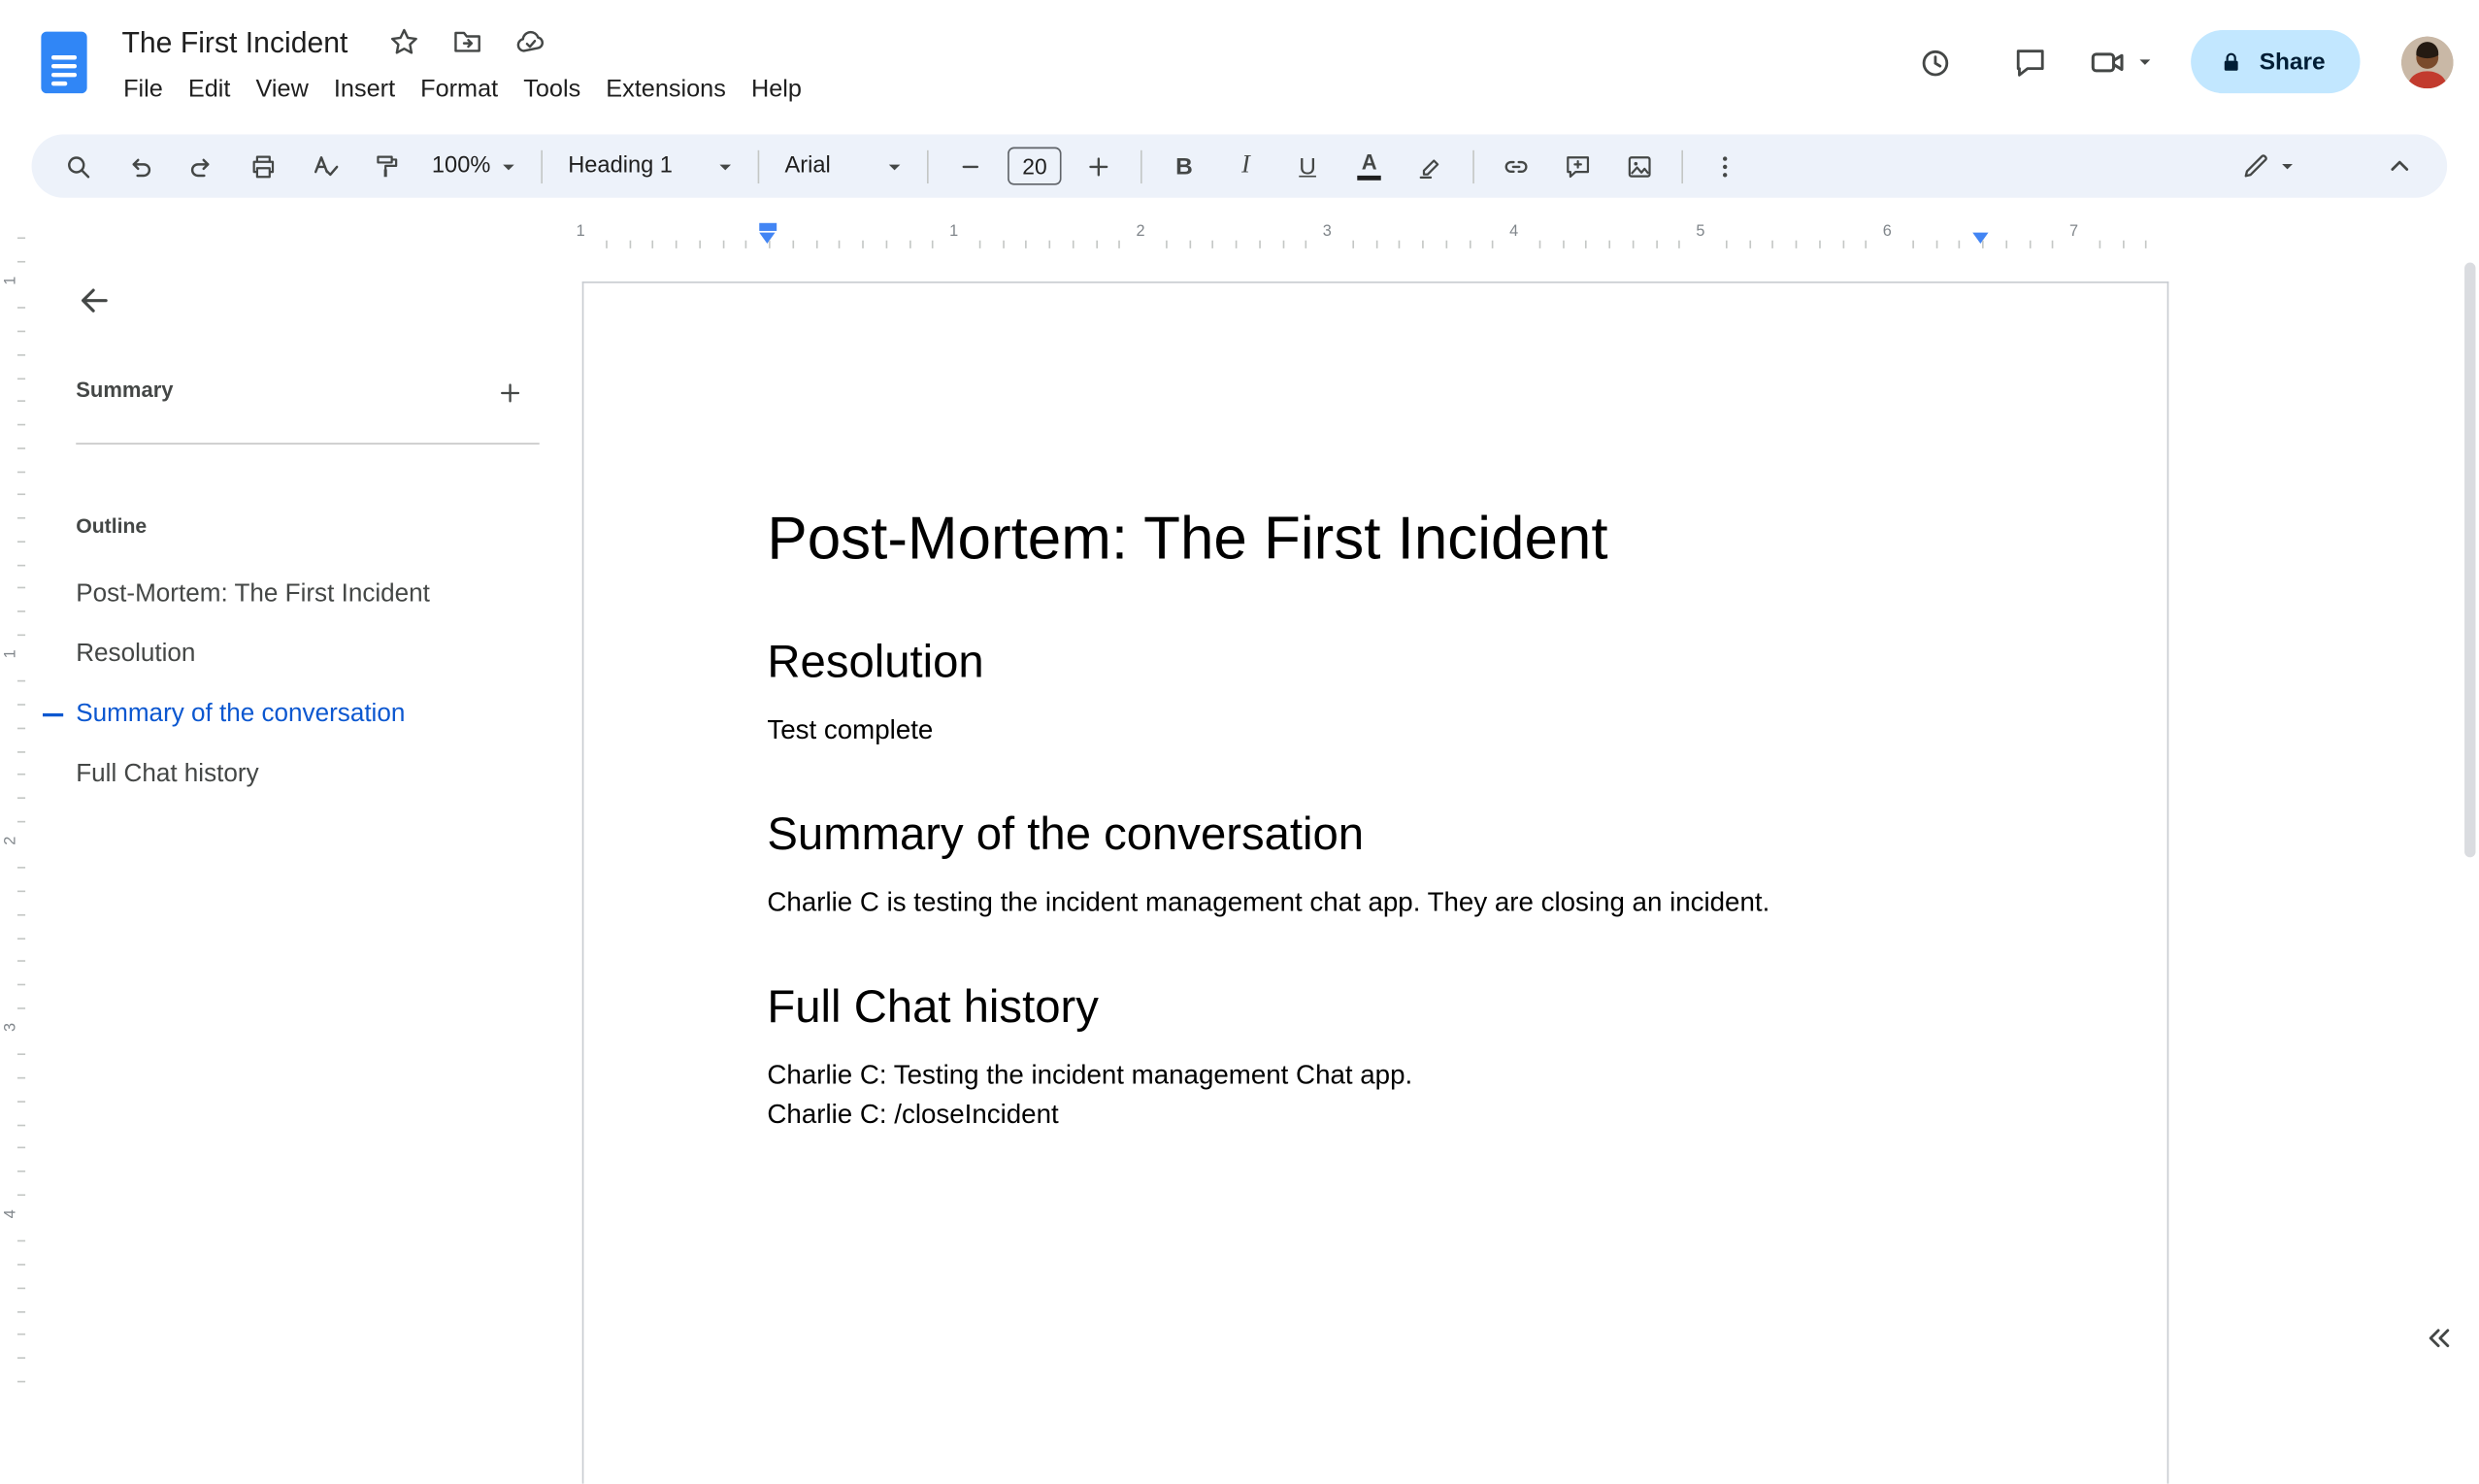 The height and width of the screenshot is (1484, 2479). I want to click on doc-title: Post-Mortem: The First Incident, so click(1375, 539).